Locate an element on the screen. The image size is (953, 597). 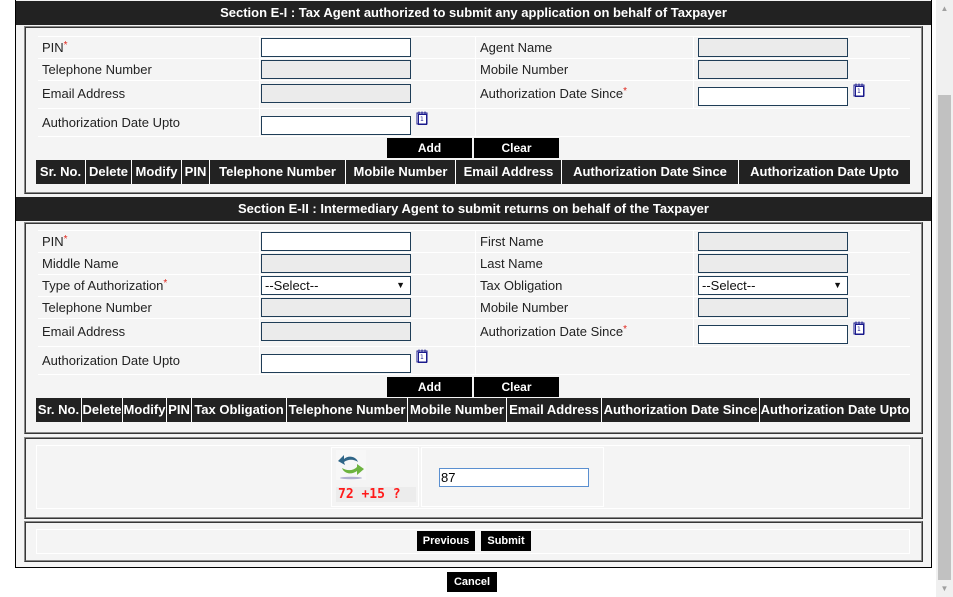
e1-agent-name-input is located at coordinates (773, 47).